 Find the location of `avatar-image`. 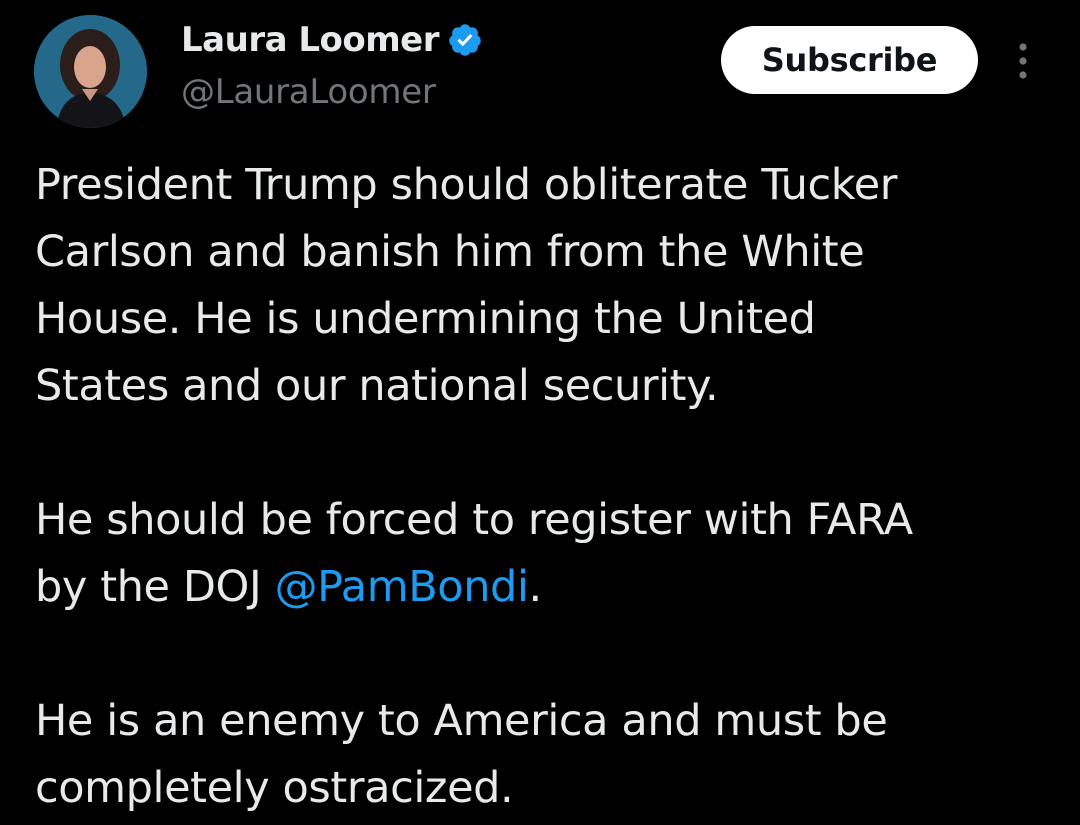

avatar-image is located at coordinates (90, 71).